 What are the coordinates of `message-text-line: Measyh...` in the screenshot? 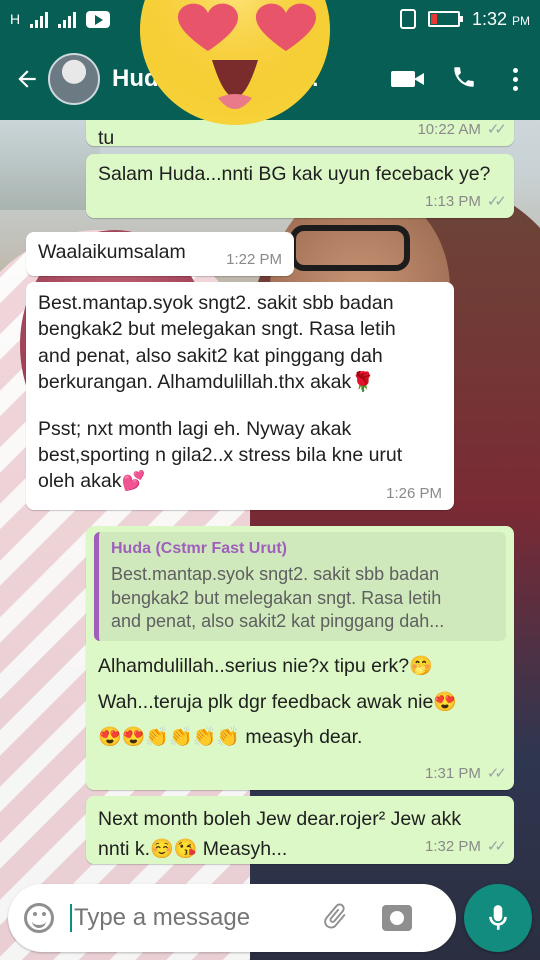 It's located at (242, 849).